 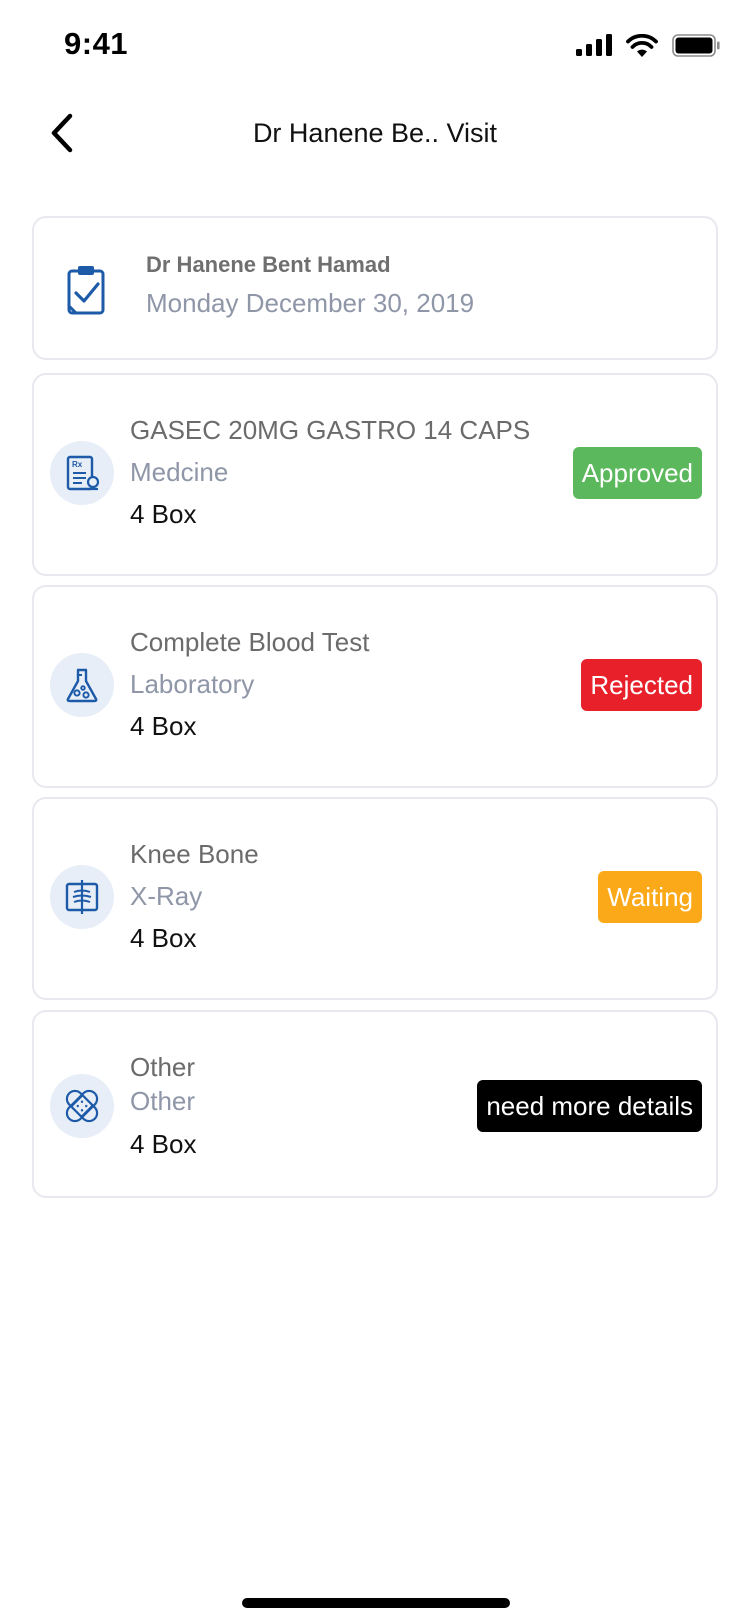 What do you see at coordinates (375, 1104) in the screenshot?
I see `item-card: Other Other 4 Box need more details` at bounding box center [375, 1104].